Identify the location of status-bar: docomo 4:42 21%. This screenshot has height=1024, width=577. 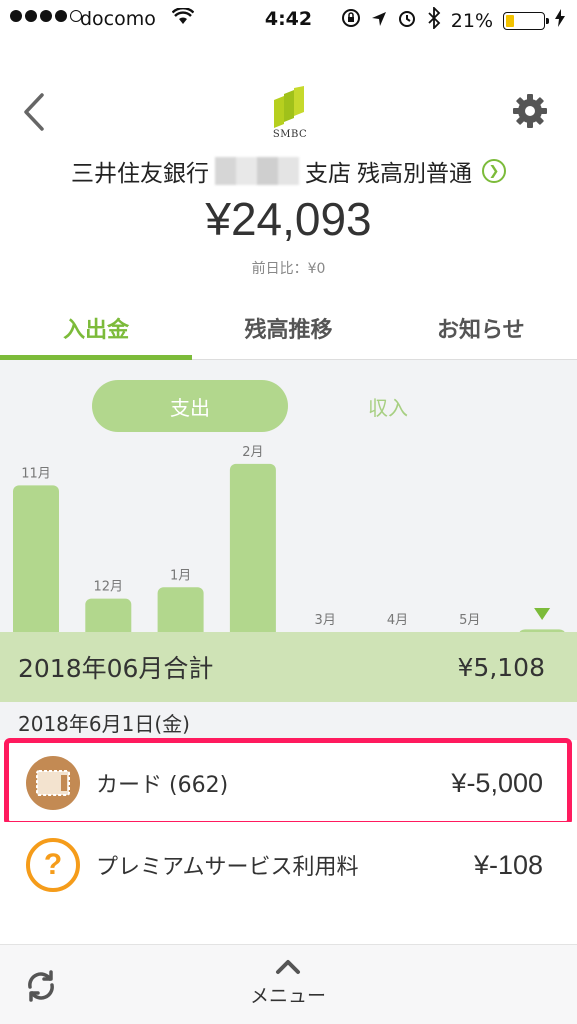
(288, 20).